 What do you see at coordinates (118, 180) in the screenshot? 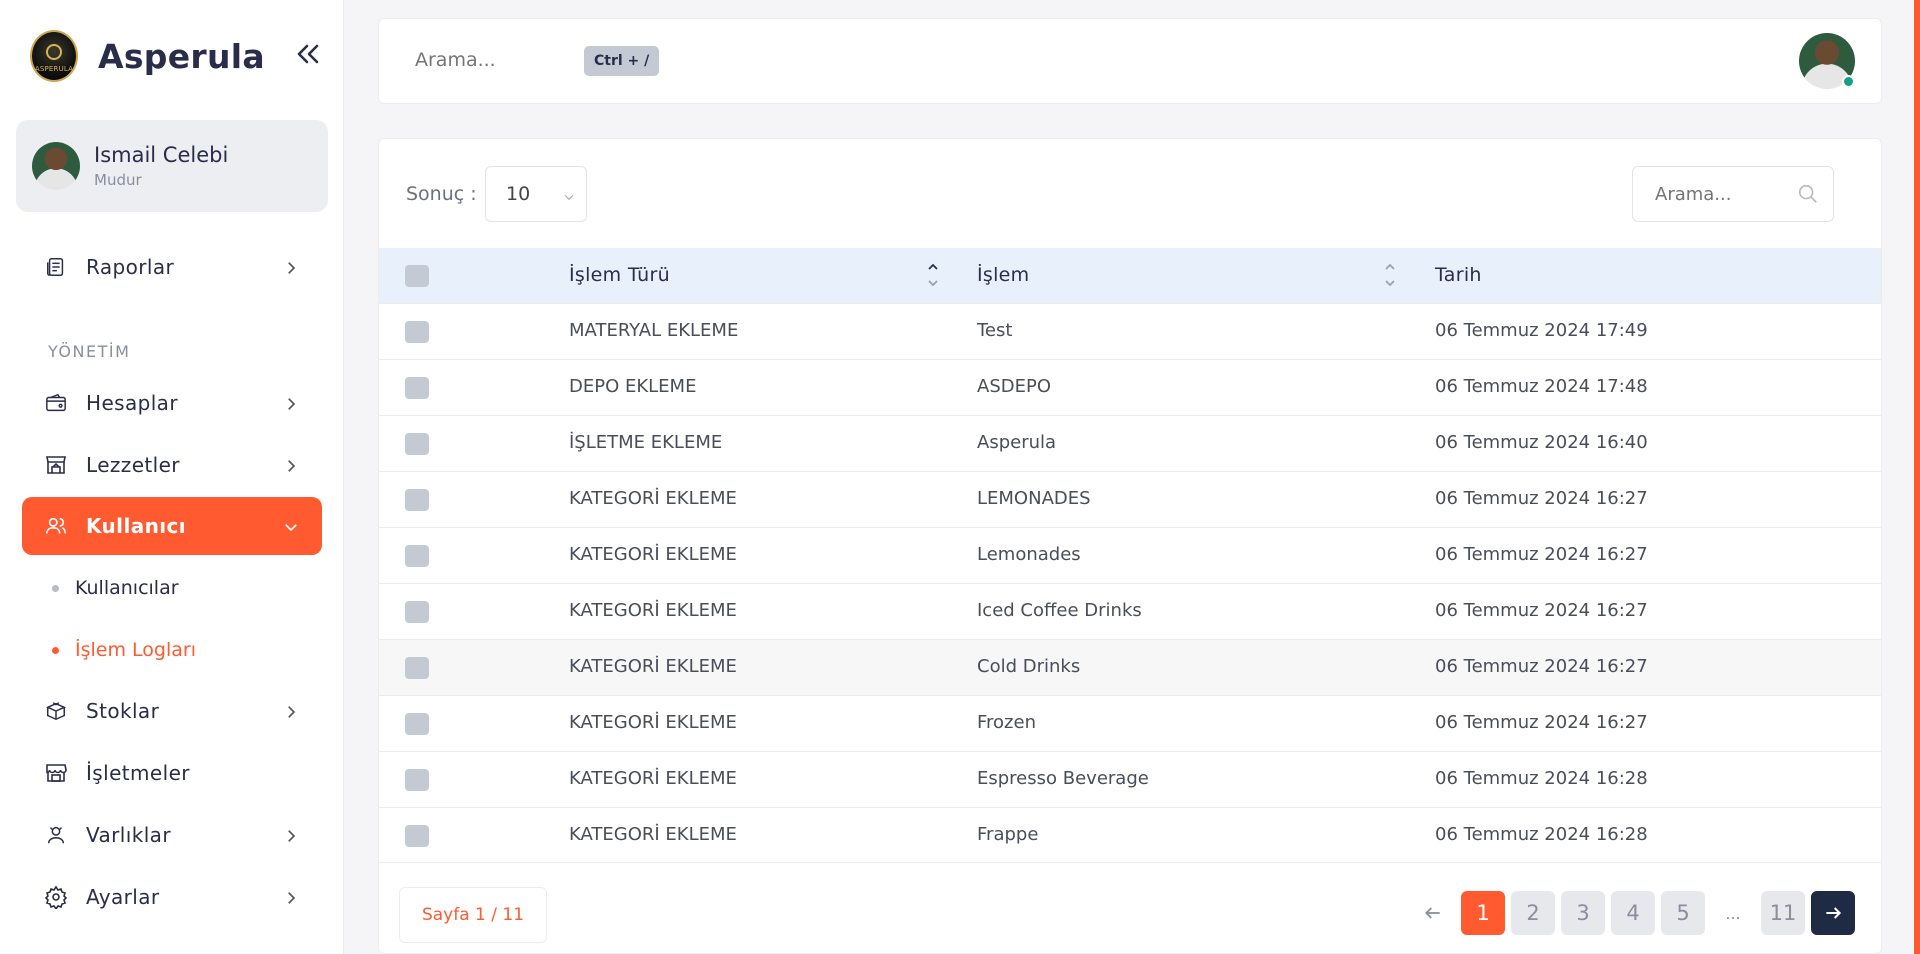
I see `user-role: Mudur` at bounding box center [118, 180].